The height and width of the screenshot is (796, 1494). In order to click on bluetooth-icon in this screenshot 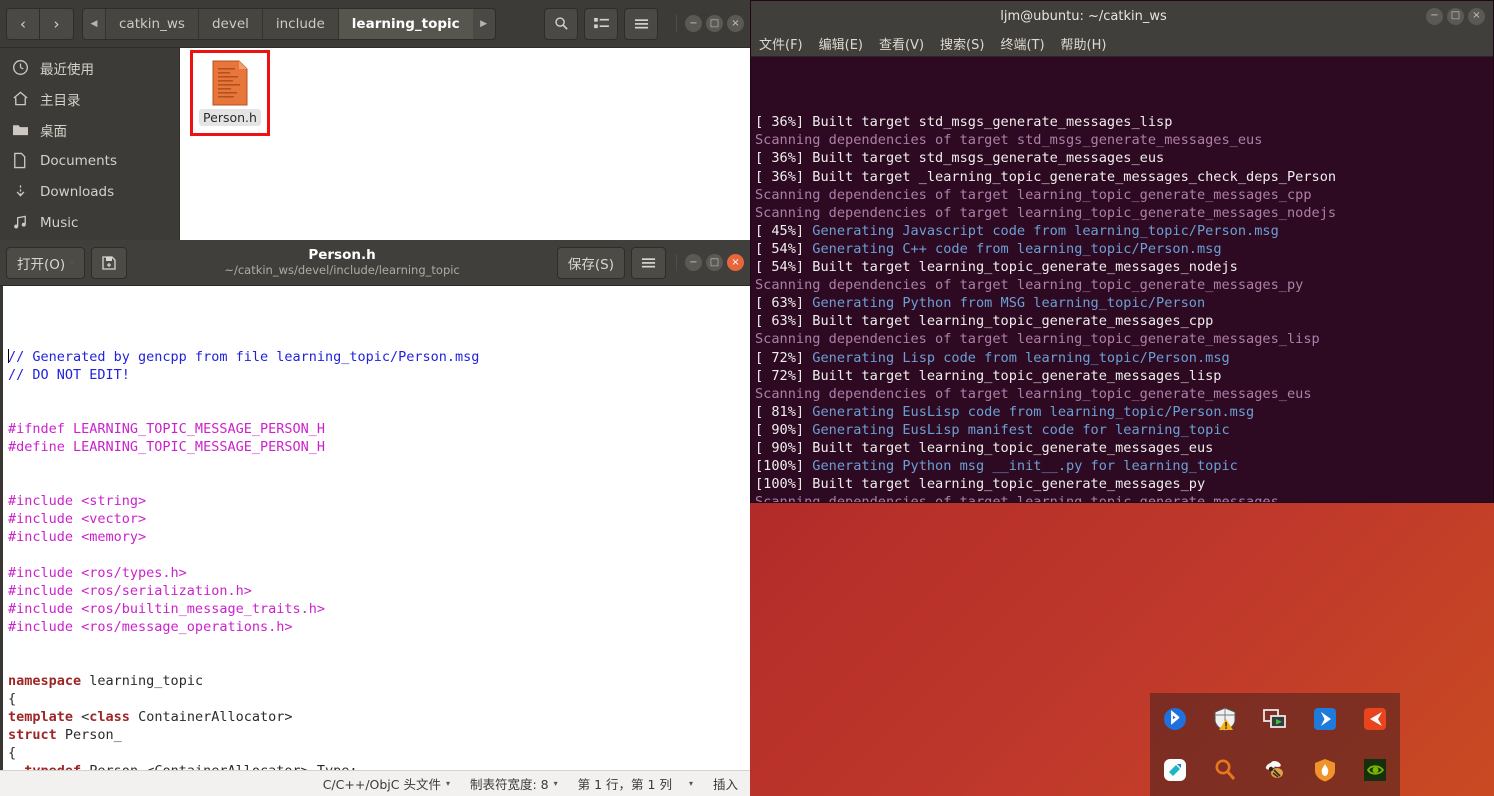, I will do `click(1175, 719)`.